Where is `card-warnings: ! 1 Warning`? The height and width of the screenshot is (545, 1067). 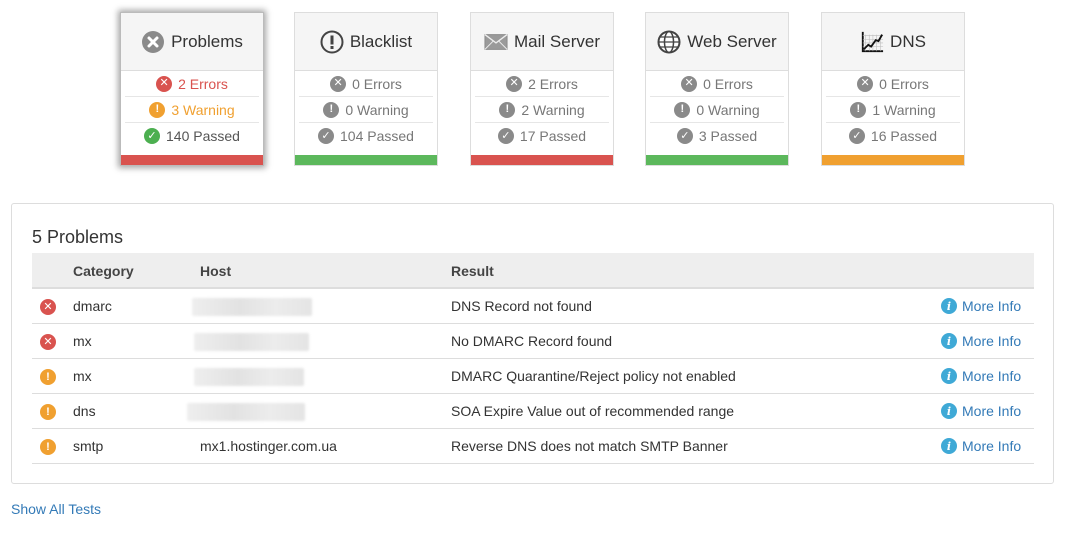 card-warnings: ! 1 Warning is located at coordinates (893, 110).